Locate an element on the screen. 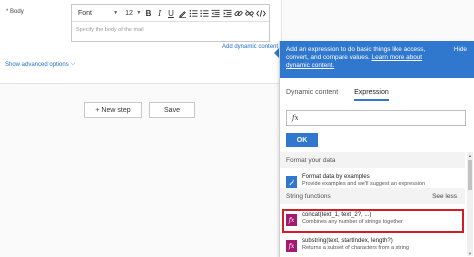 The width and height of the screenshot is (474, 257). numbered-list-button is located at coordinates (205, 13).